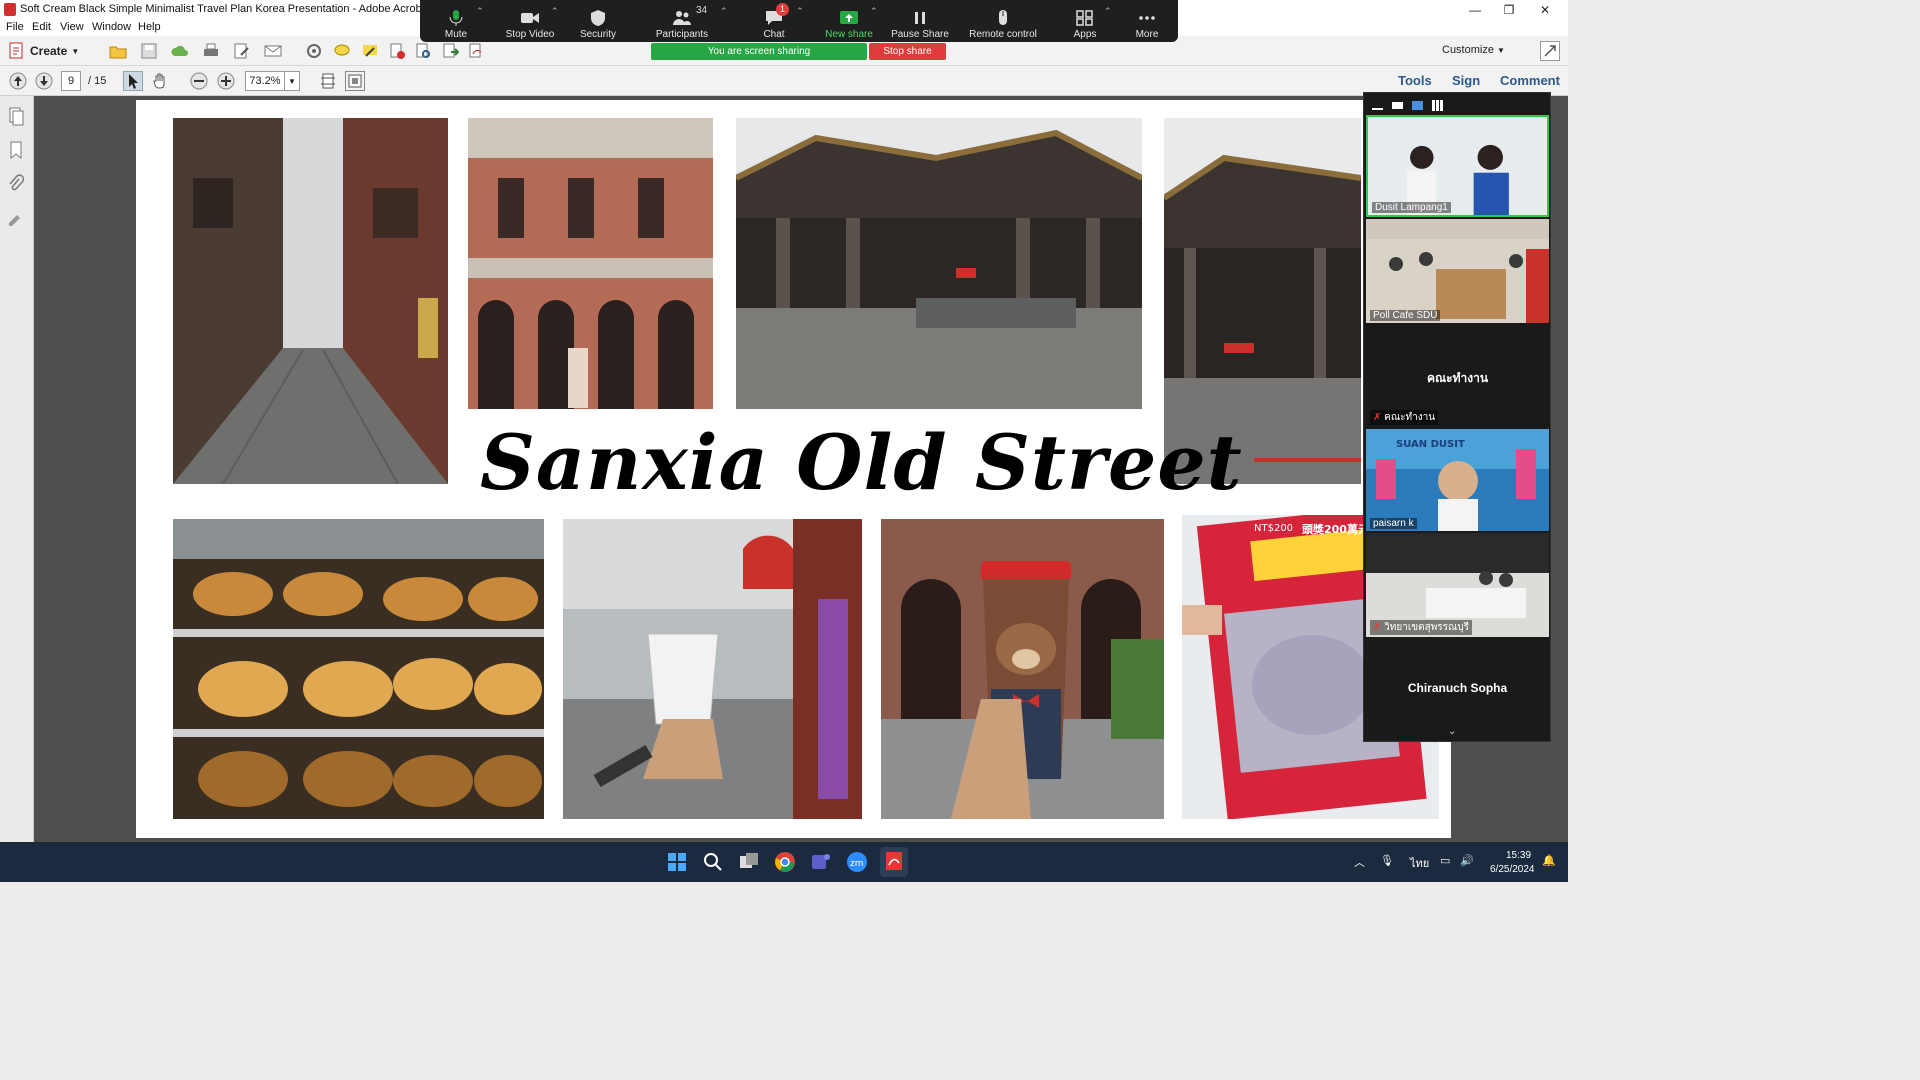 The width and height of the screenshot is (1920, 1080). Describe the element at coordinates (1512, 869) in the screenshot. I see `clock-date: 6/25/2024` at that location.